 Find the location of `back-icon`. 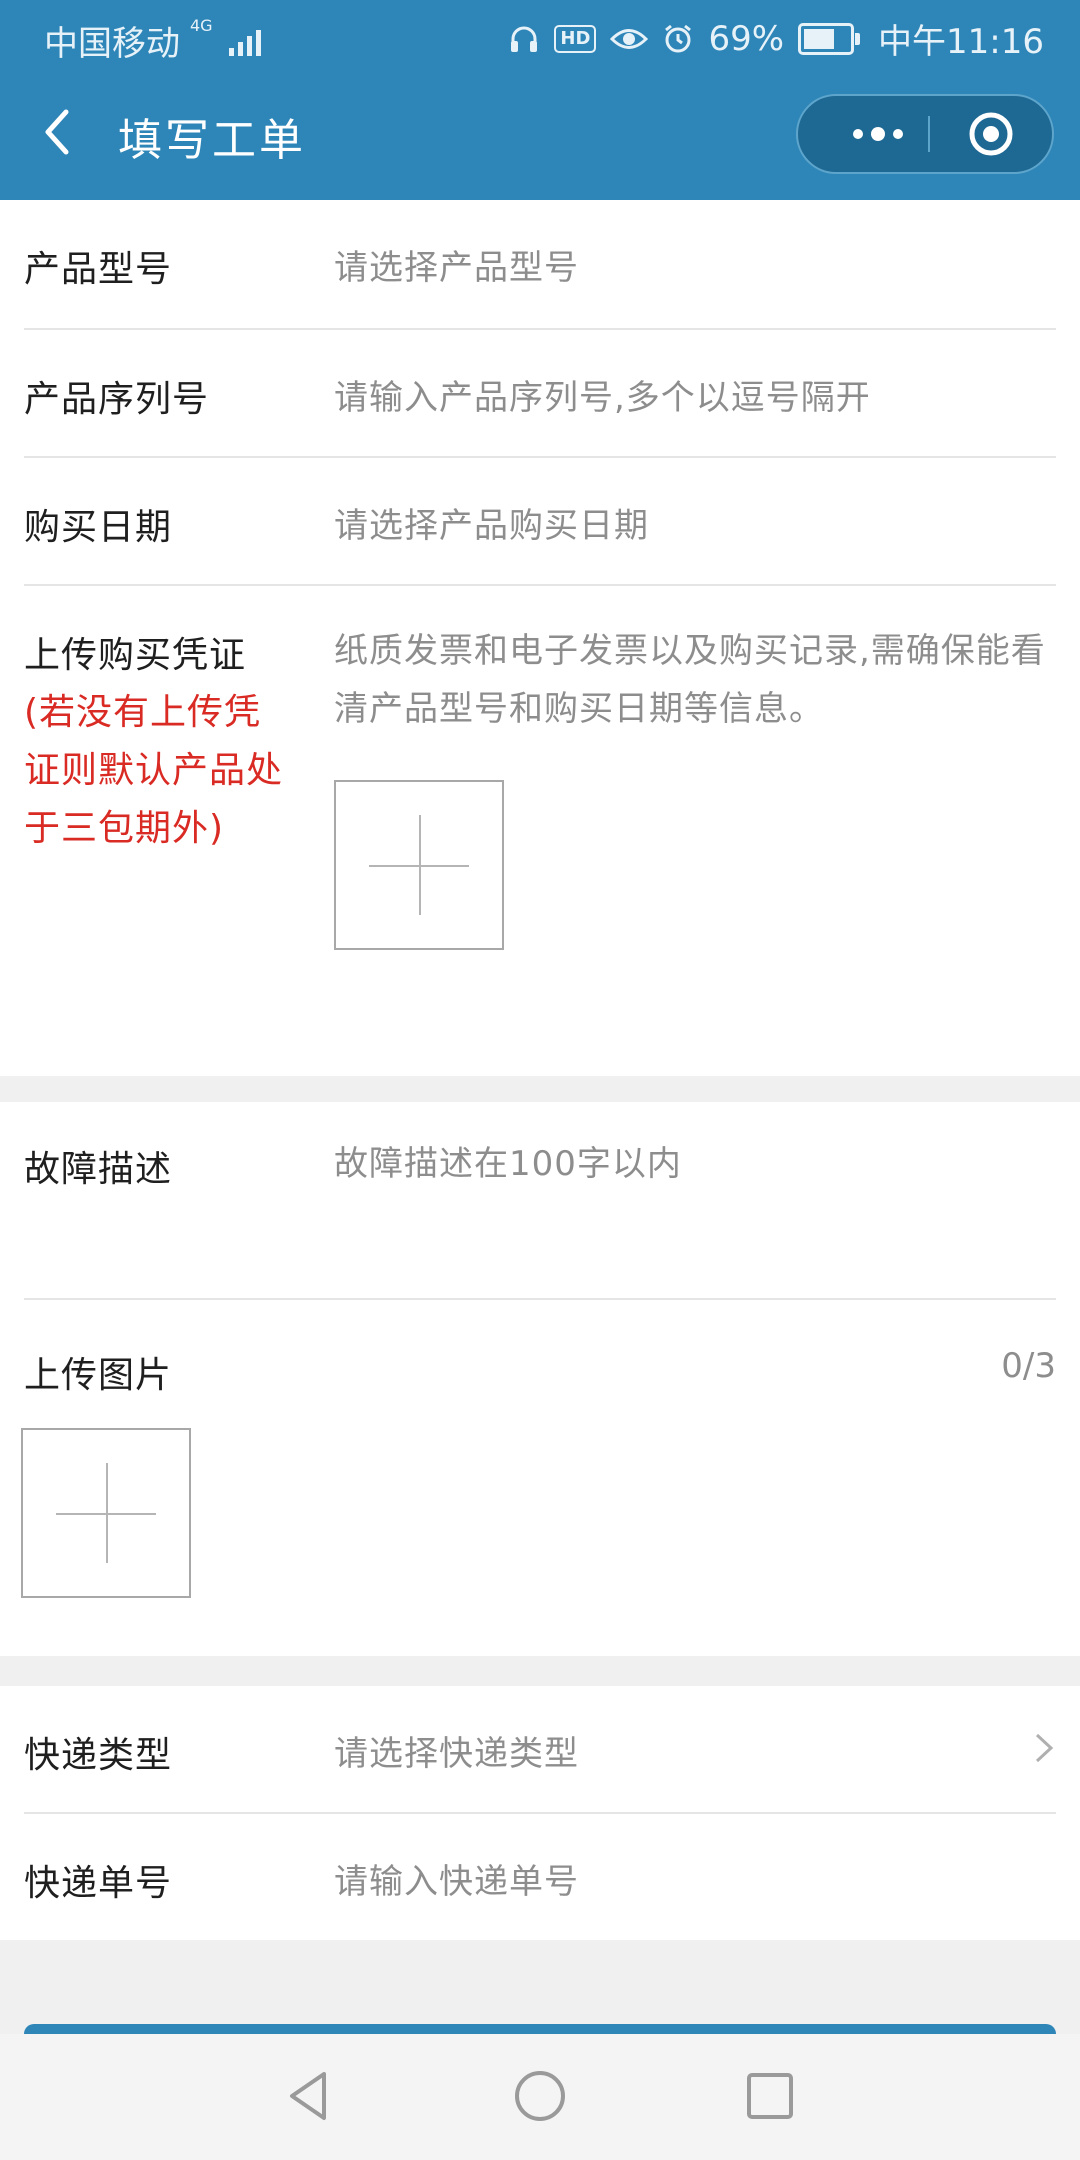

back-icon is located at coordinates (60, 132).